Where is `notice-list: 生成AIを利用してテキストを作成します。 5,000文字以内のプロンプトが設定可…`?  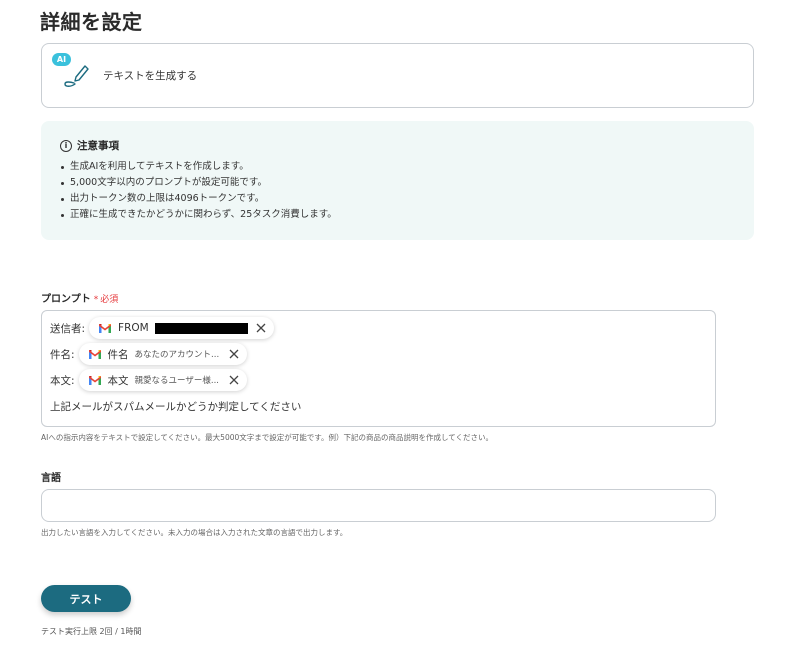
notice-list: 生成AIを利用してテキストを作成します。 5,000文字以内のプロンプトが設定可… is located at coordinates (199, 191).